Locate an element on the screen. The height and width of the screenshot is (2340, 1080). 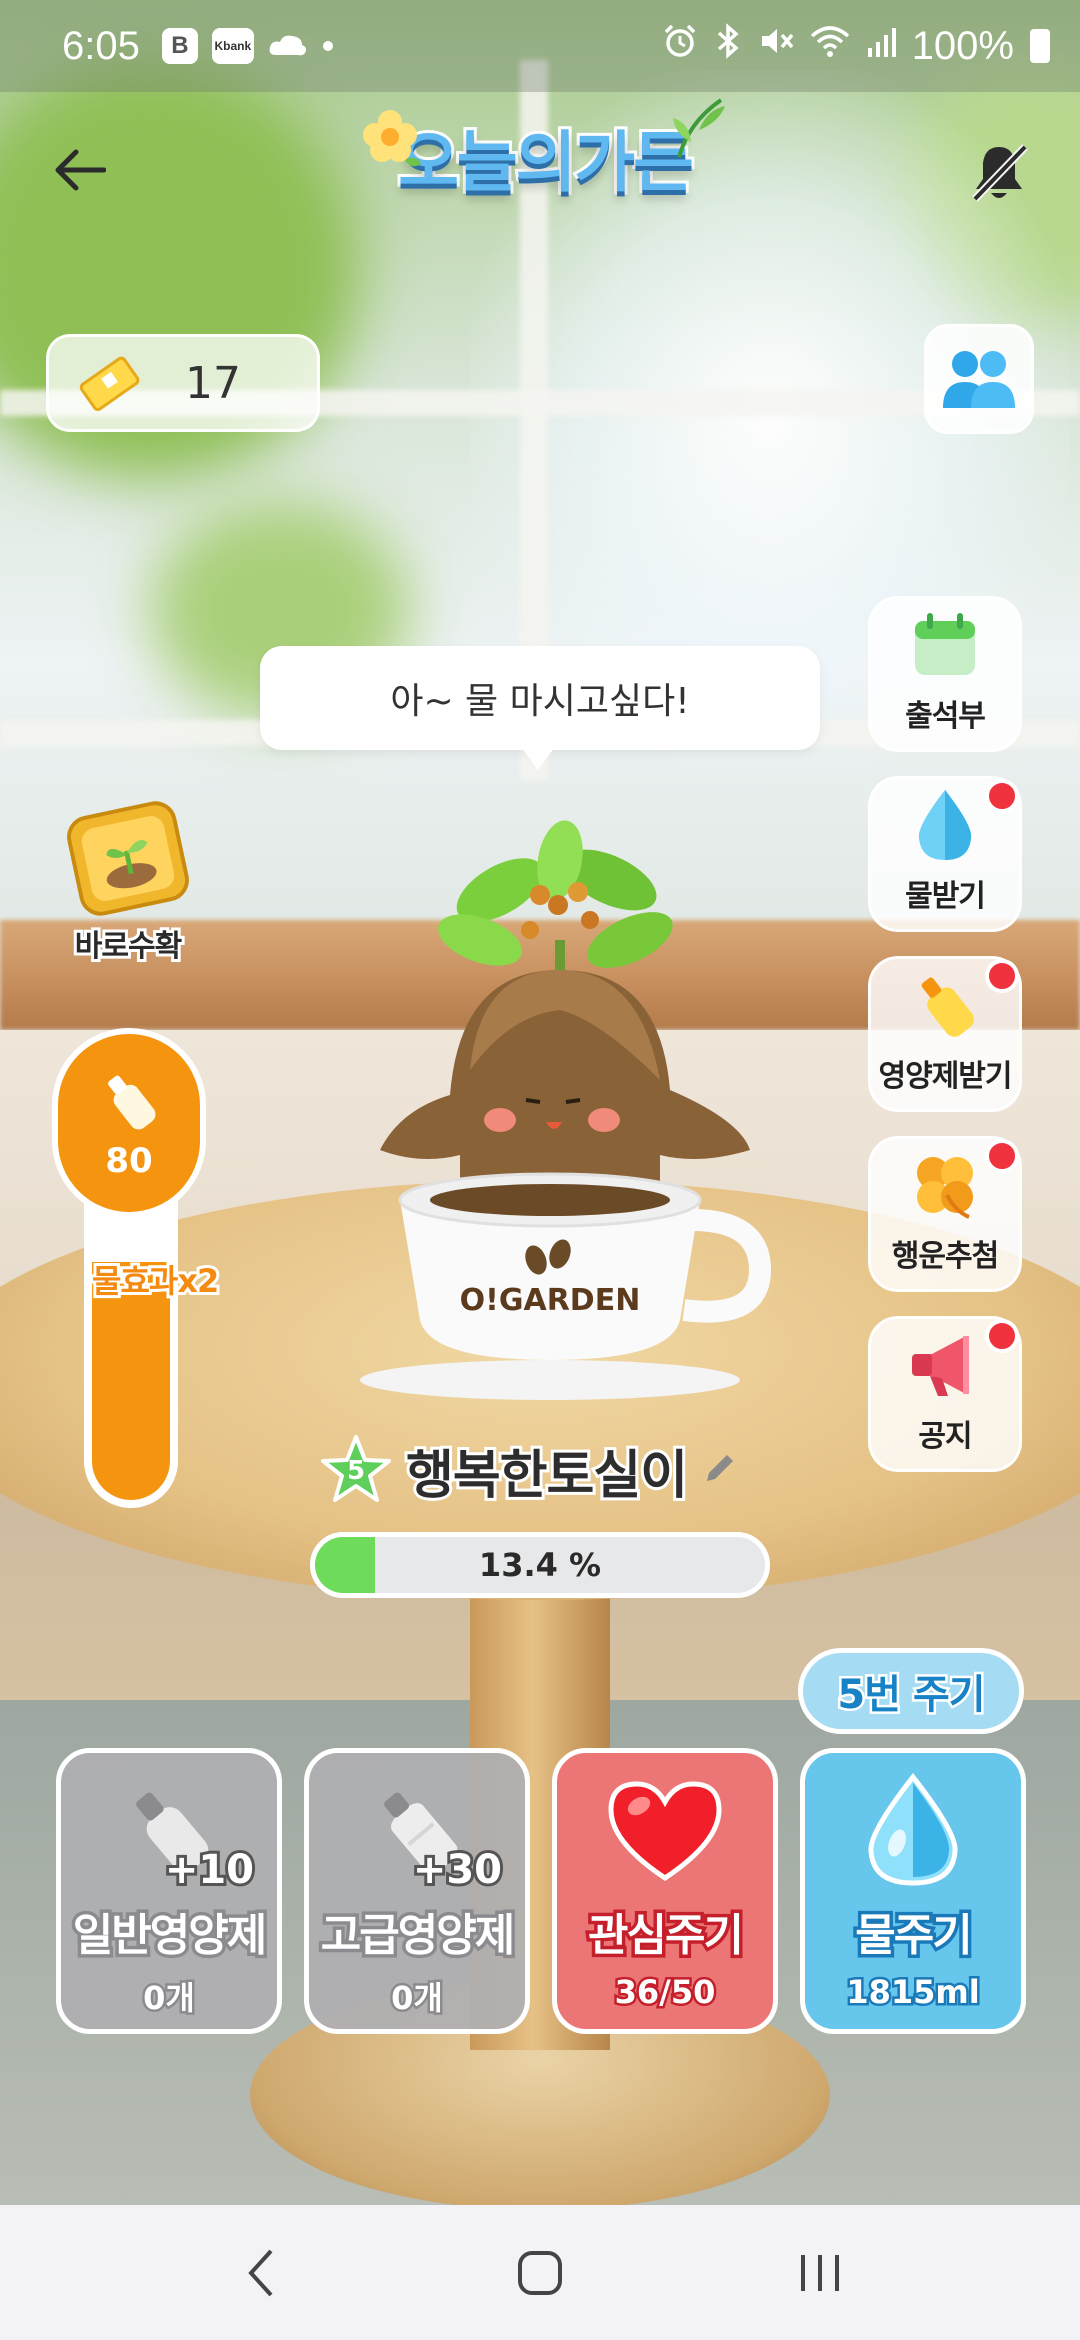
sprout-box-icon is located at coordinates (128, 858).